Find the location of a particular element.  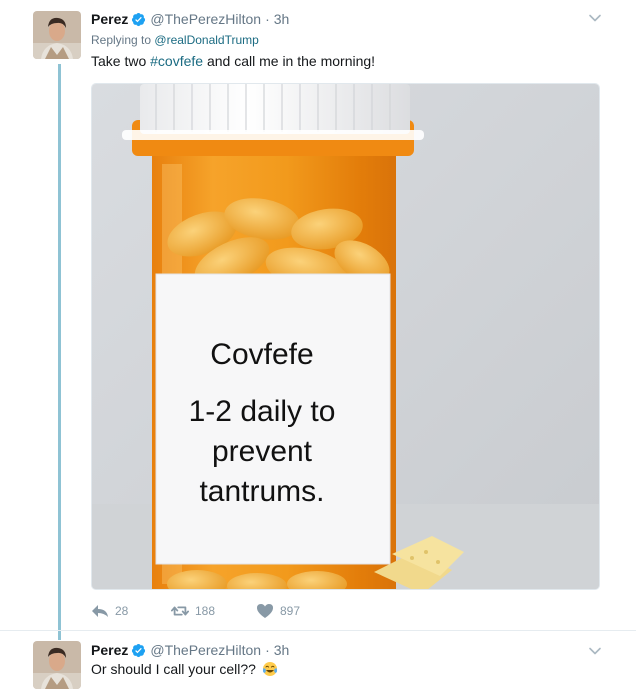

retweet-icon is located at coordinates (180, 611).